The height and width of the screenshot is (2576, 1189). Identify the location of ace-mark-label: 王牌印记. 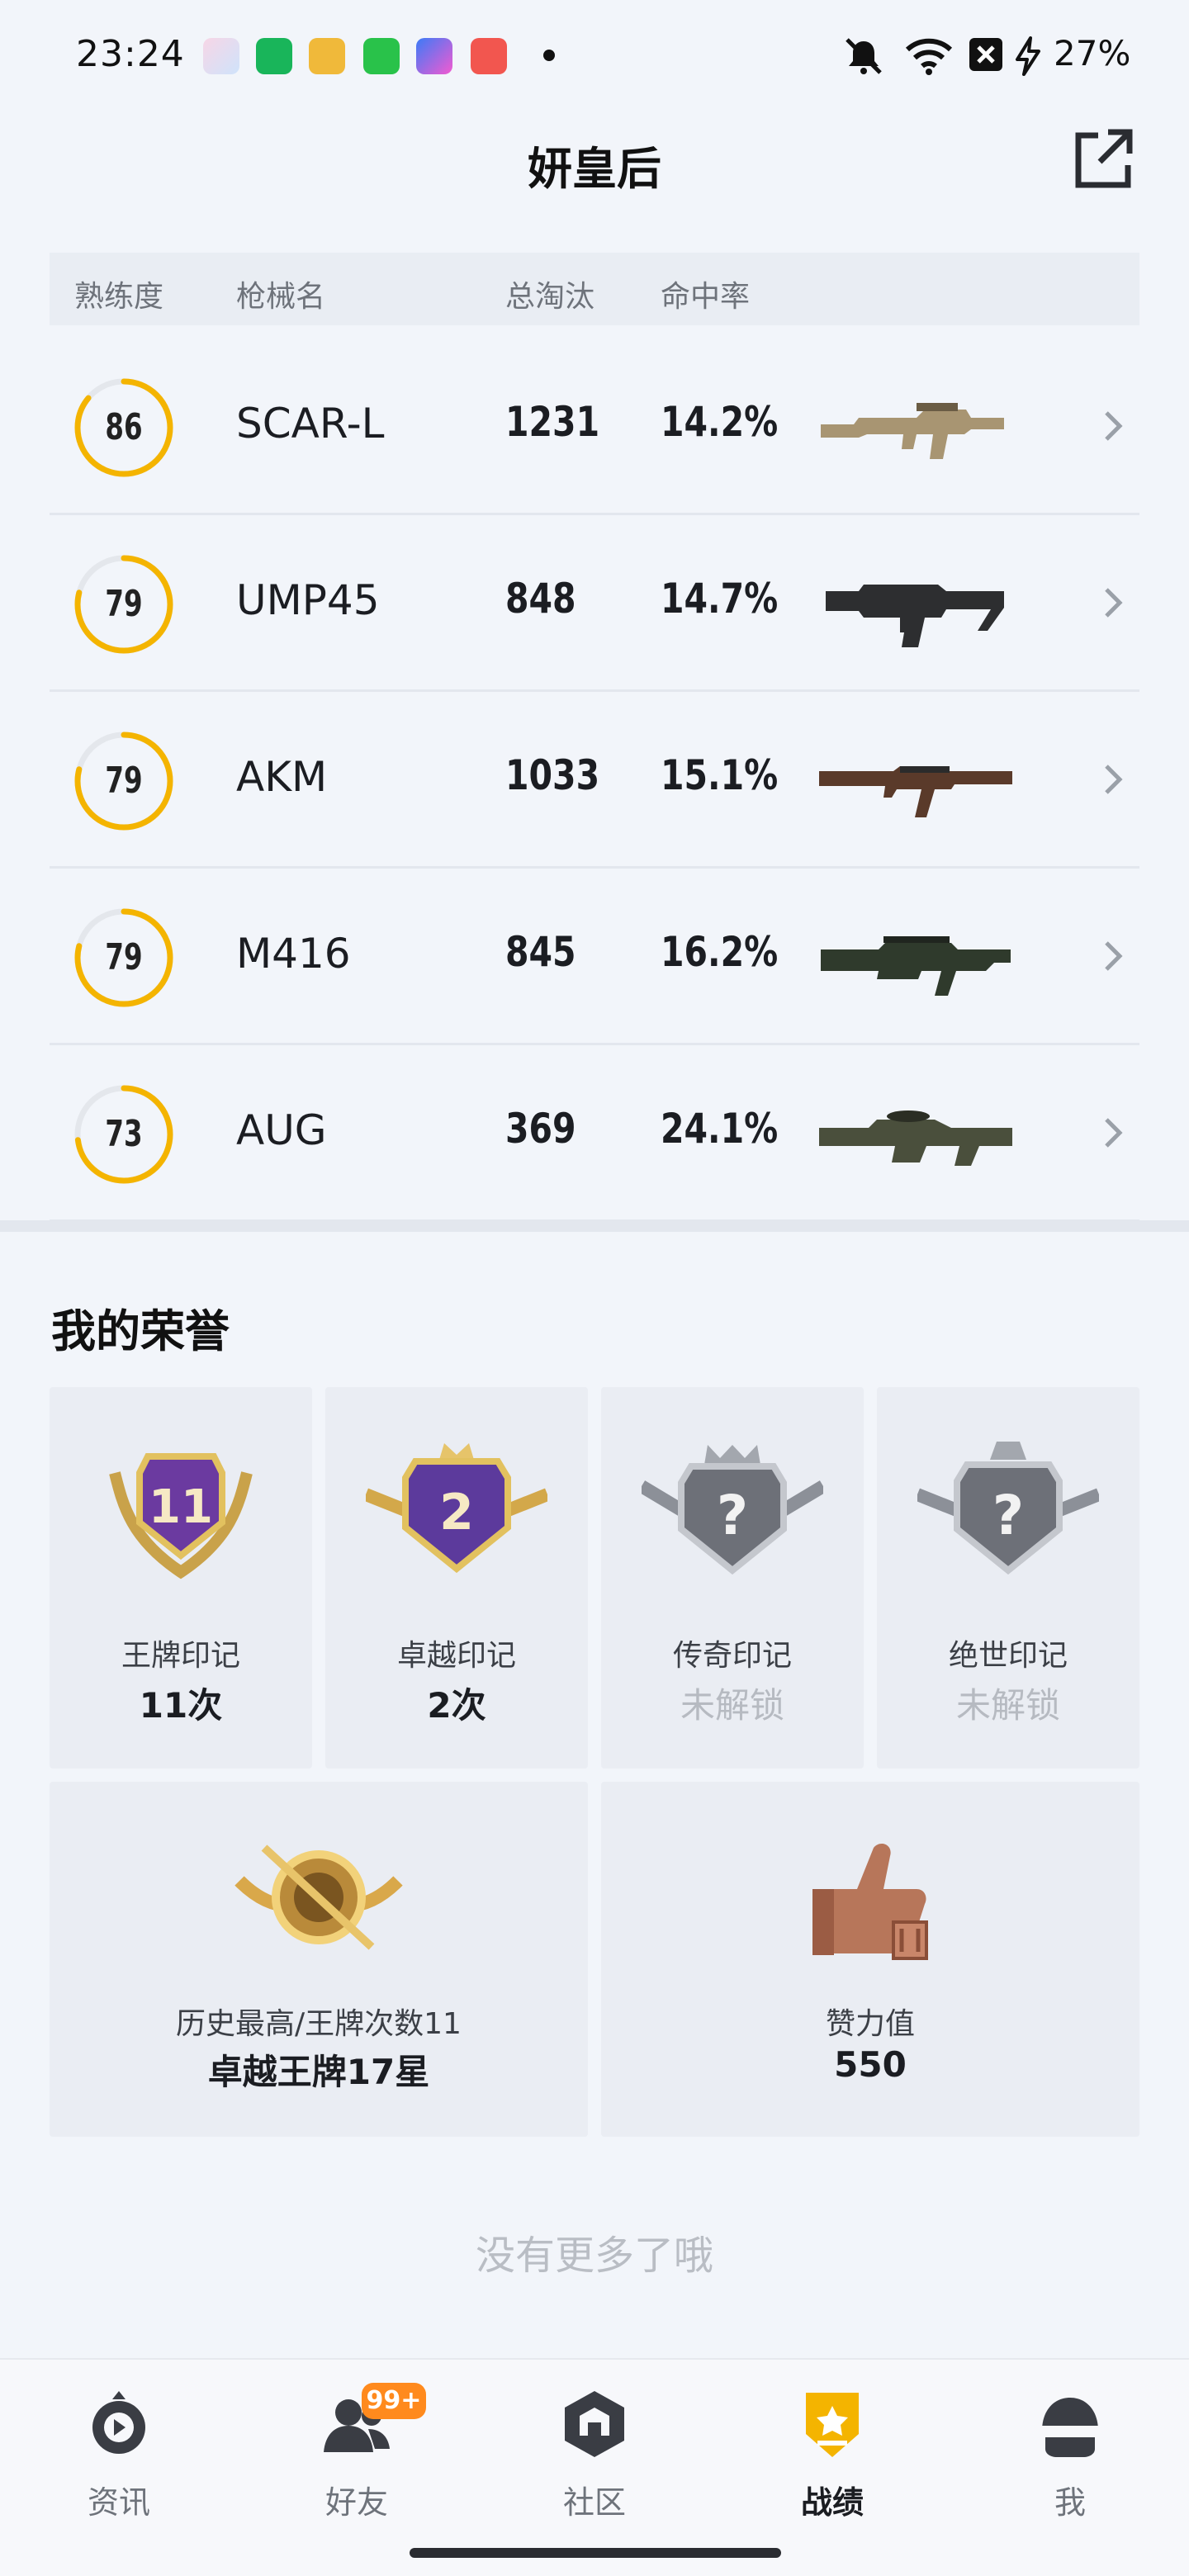
(180, 1656).